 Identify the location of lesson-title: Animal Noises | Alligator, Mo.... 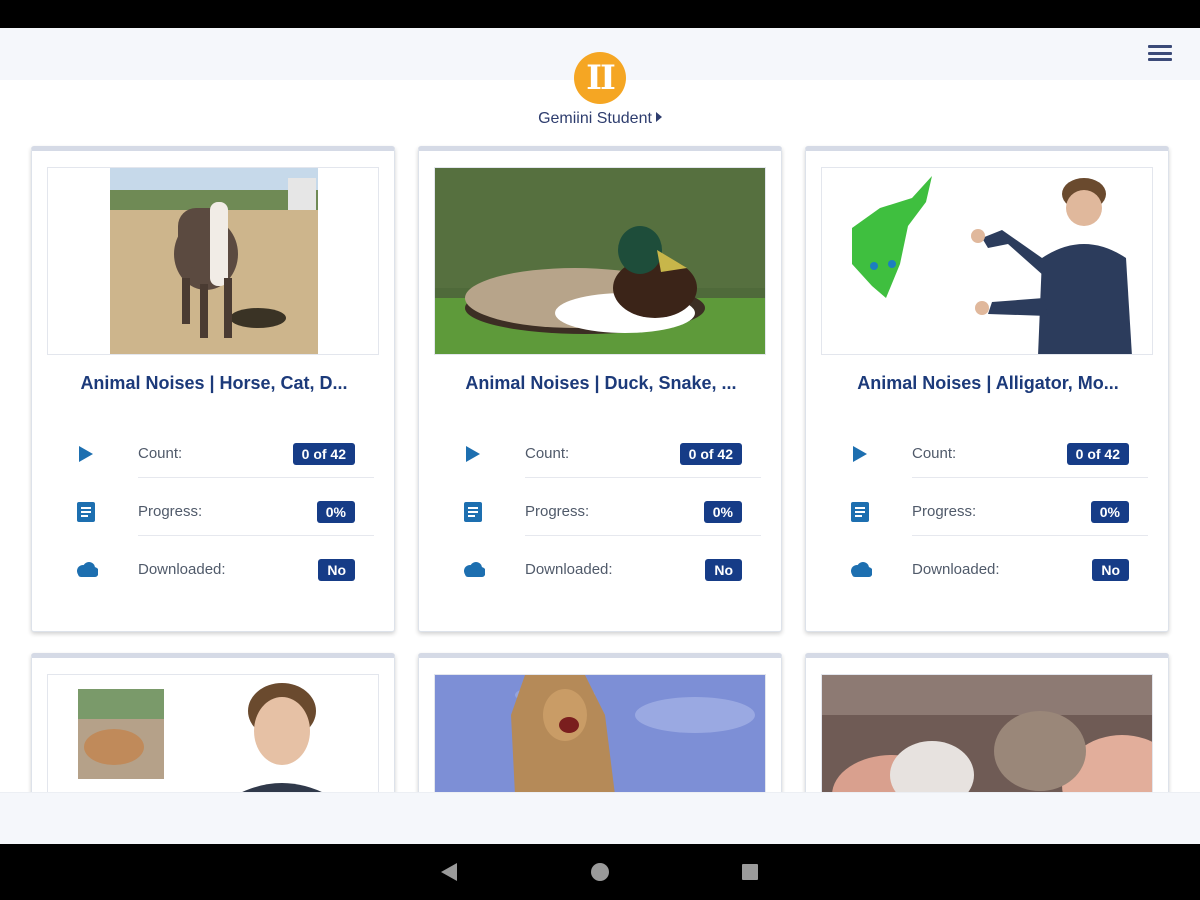
(988, 383).